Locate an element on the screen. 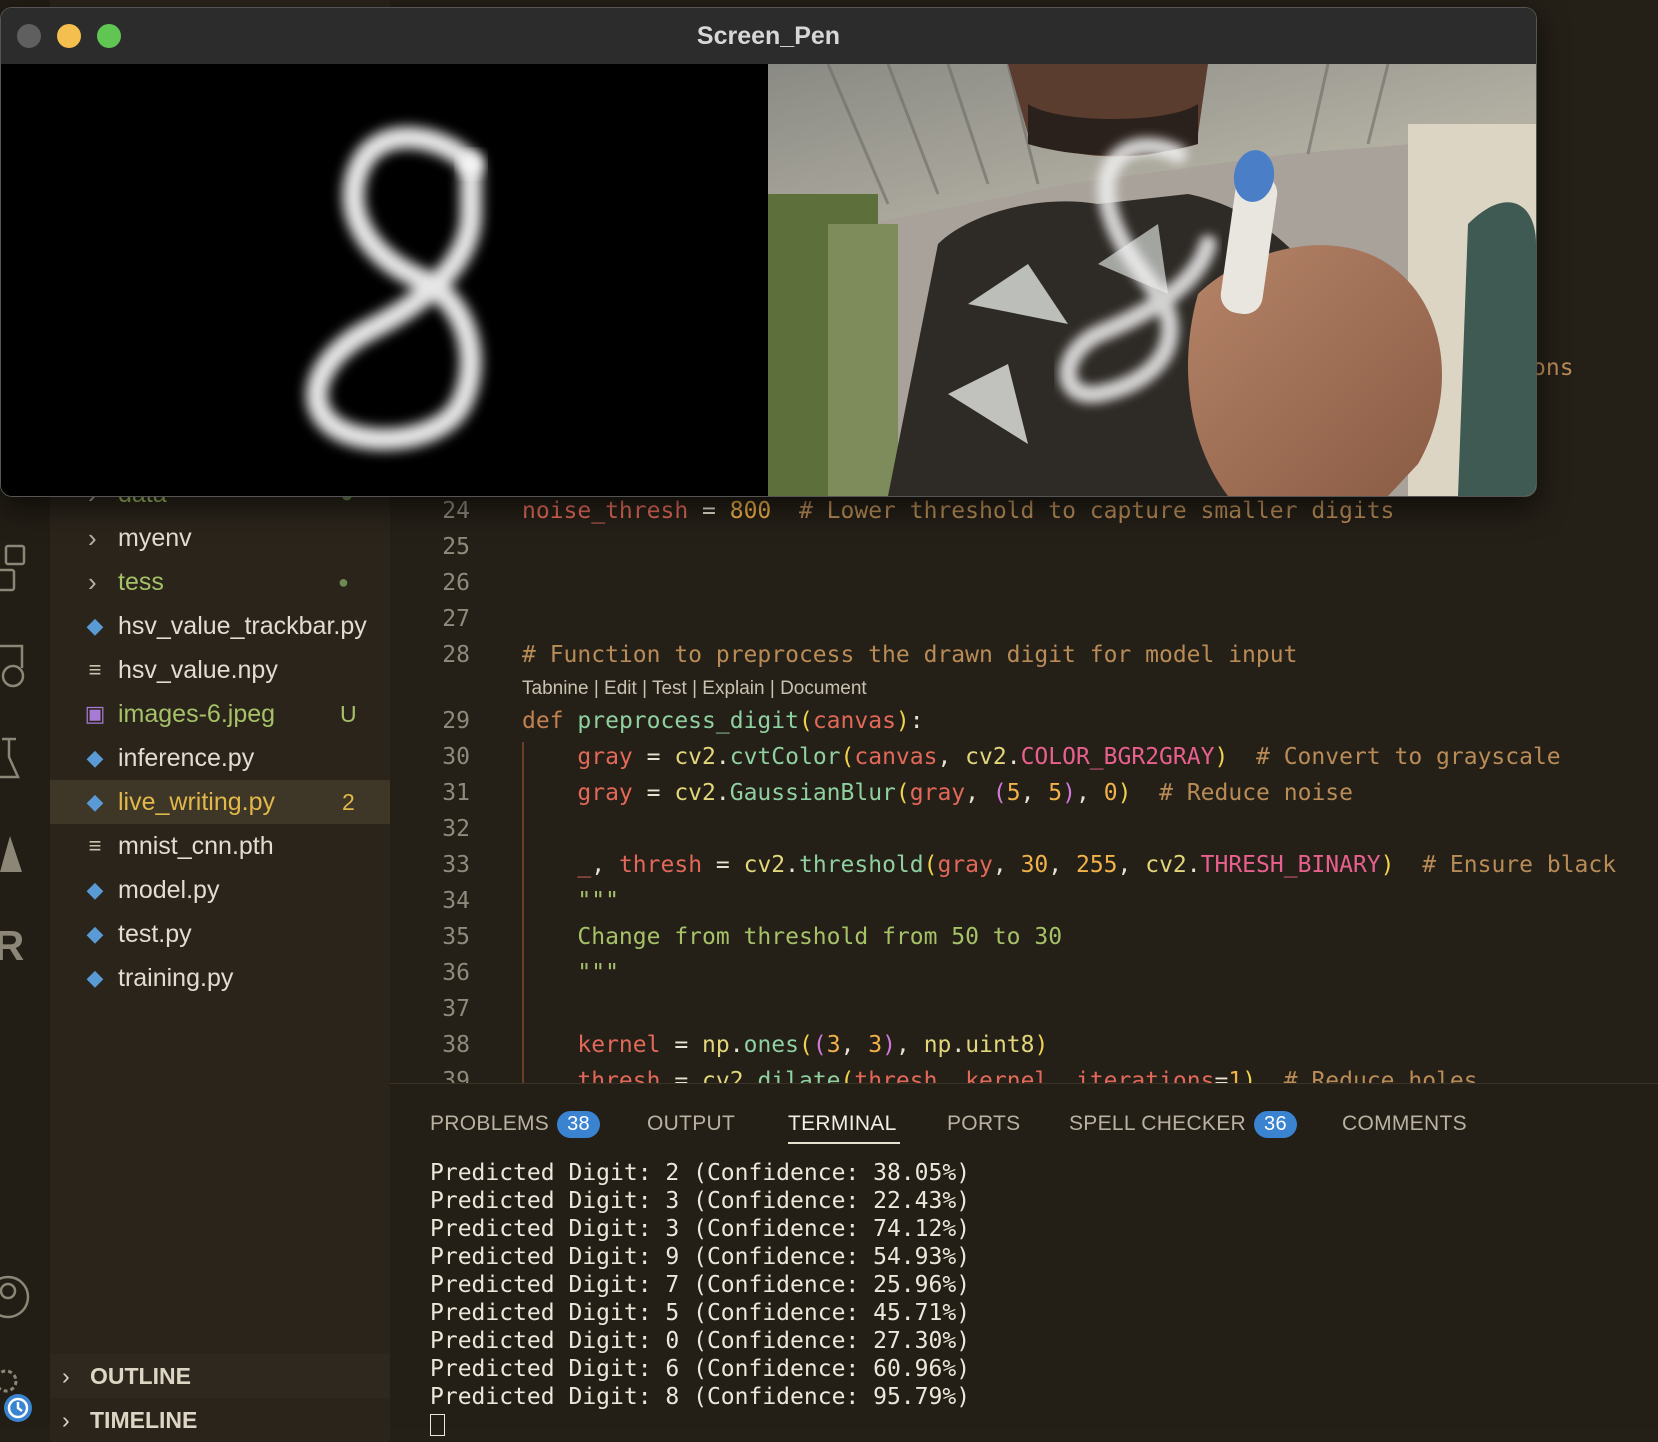  window-title: Screen_Pen is located at coordinates (768, 36).